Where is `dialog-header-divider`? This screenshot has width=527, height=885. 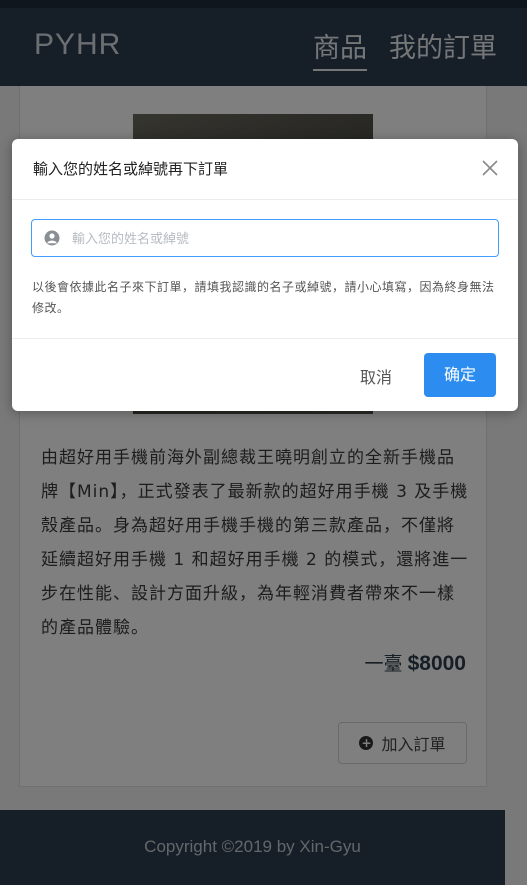
dialog-header-divider is located at coordinates (265, 199).